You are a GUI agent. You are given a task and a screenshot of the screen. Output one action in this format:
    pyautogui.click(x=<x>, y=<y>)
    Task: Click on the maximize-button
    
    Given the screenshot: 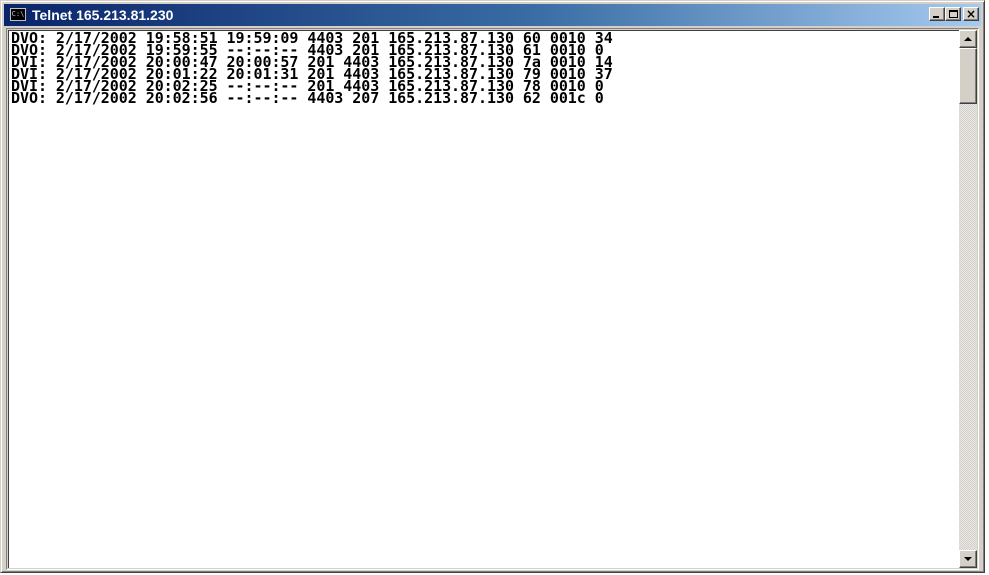 What is the action you would take?
    pyautogui.click(x=953, y=14)
    